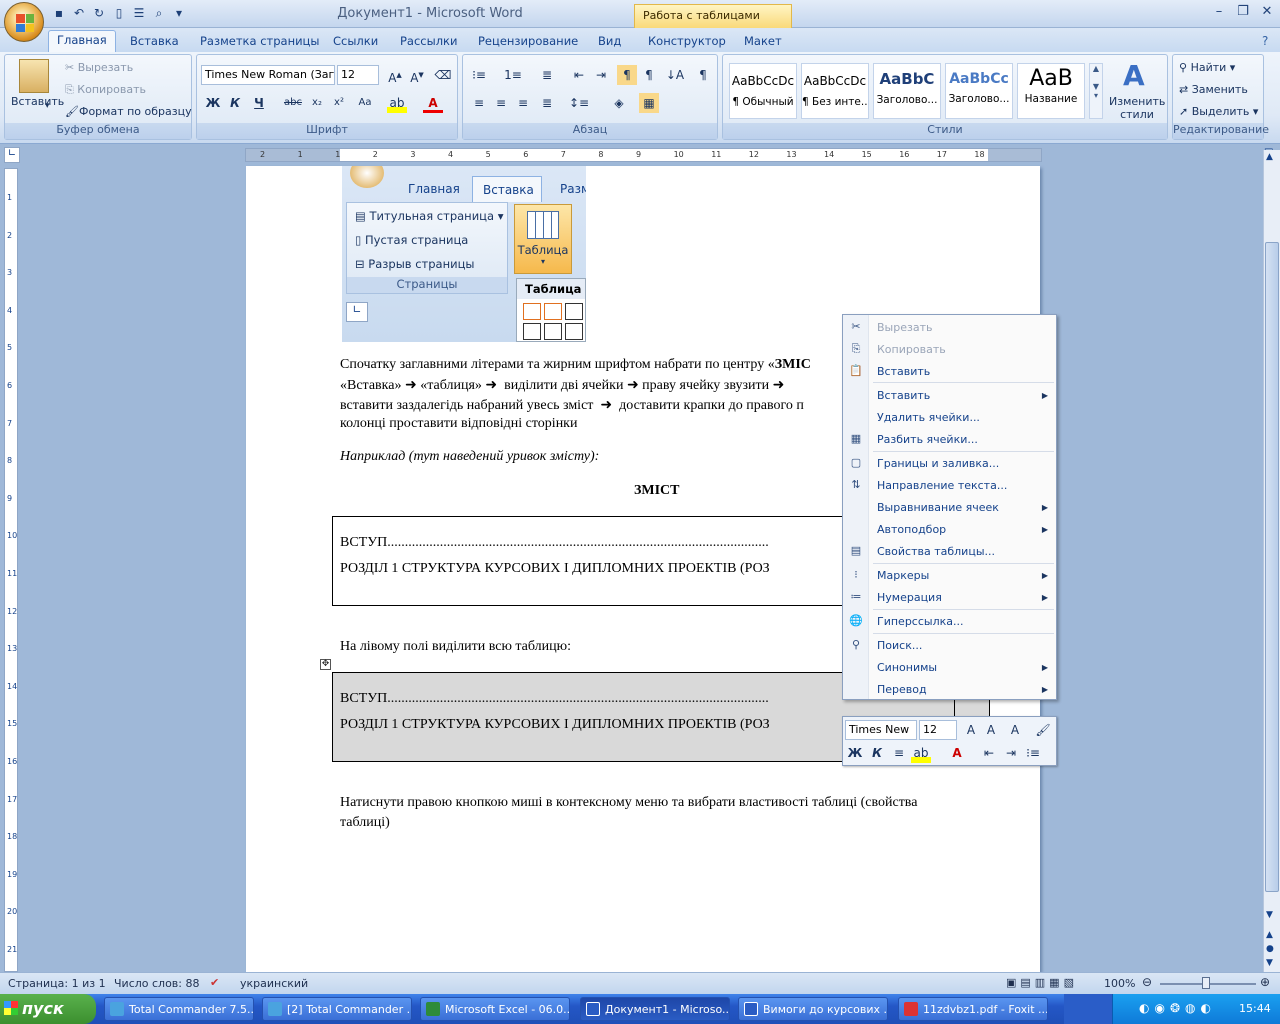 This screenshot has width=1280, height=1024. What do you see at coordinates (1043, 730) in the screenshot?
I see `mini-format-painter-icon: 🖌` at bounding box center [1043, 730].